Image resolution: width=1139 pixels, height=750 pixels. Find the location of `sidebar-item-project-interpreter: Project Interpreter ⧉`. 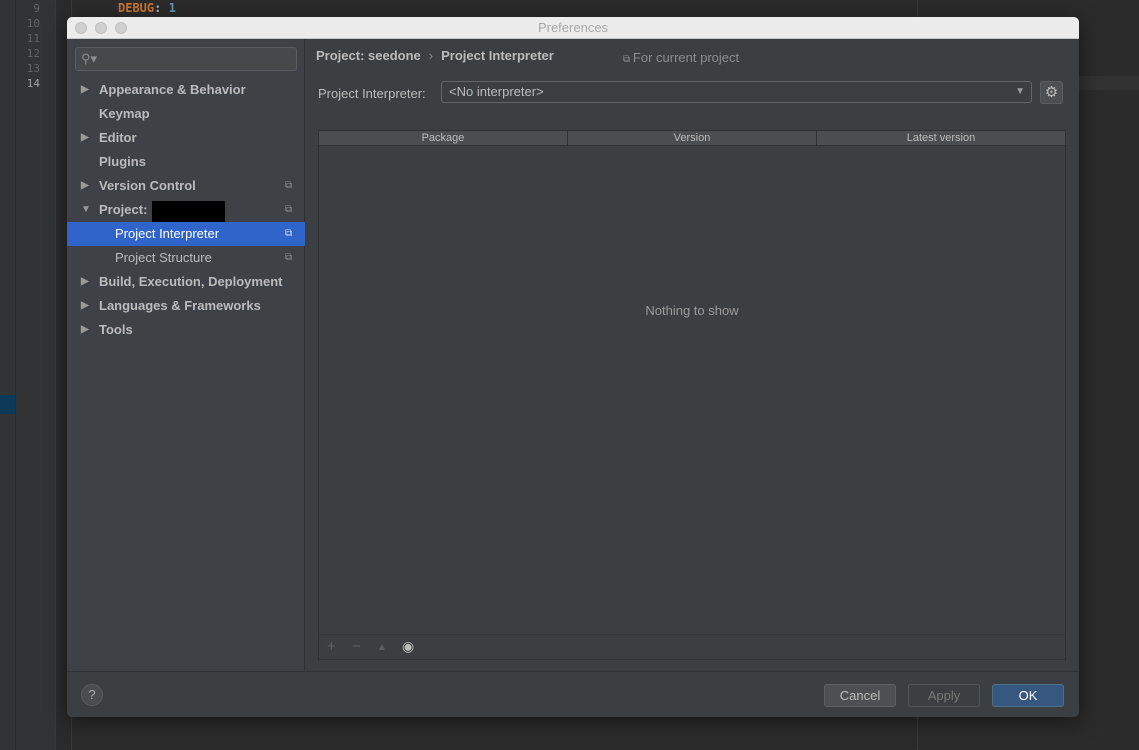

sidebar-item-project-interpreter: Project Interpreter ⧉ is located at coordinates (186, 234).